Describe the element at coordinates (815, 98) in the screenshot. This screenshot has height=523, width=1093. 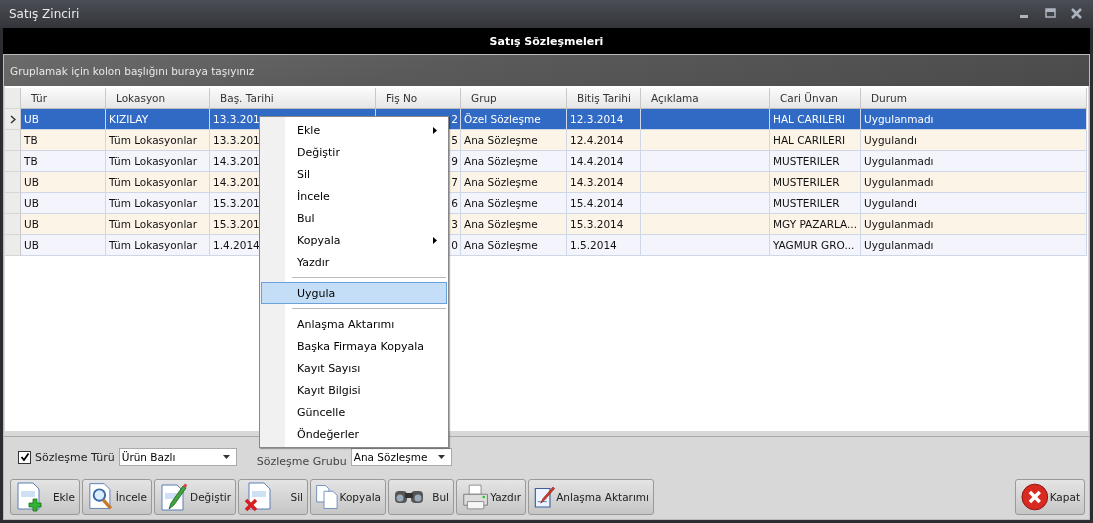
I see `column-header: Cari Ünvan` at that location.